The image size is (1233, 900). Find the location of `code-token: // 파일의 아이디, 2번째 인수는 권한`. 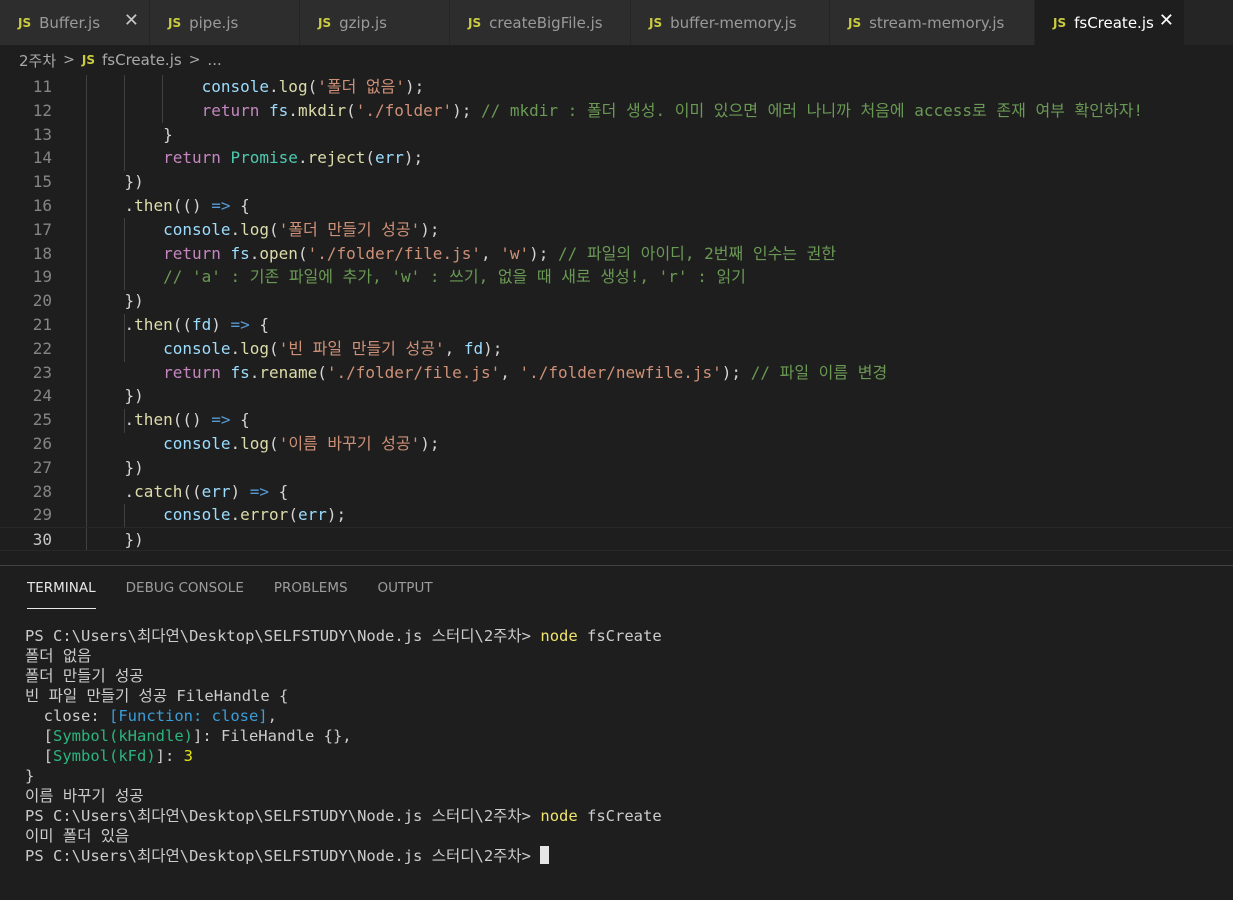

code-token: // 파일의 아이디, 2번째 인수는 권한 is located at coordinates (697, 253).